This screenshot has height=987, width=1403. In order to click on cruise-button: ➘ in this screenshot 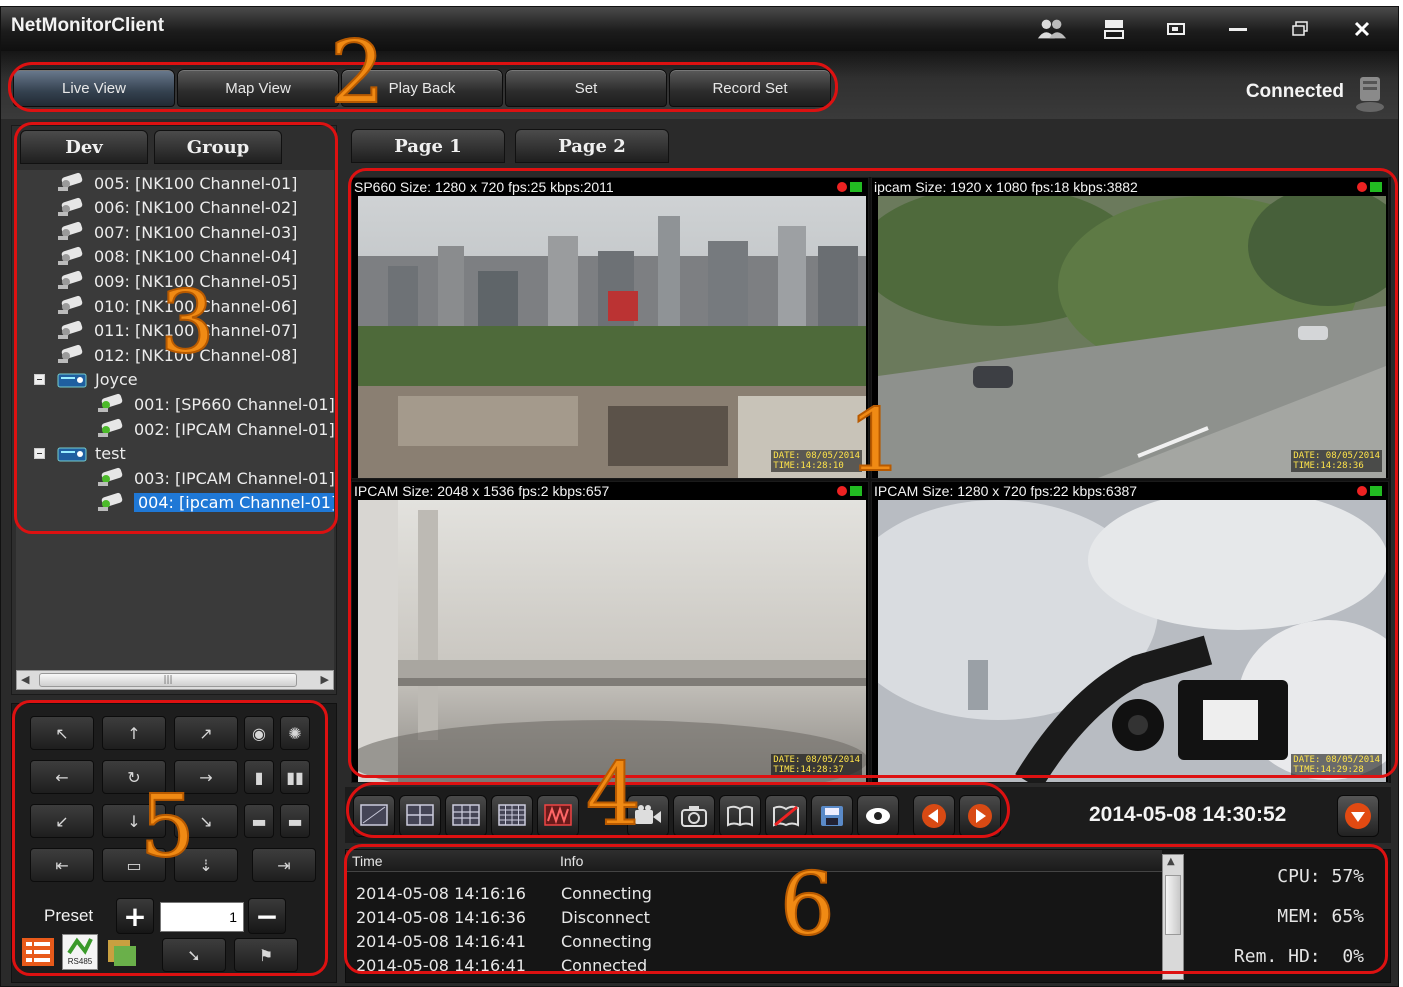, I will do `click(194, 955)`.